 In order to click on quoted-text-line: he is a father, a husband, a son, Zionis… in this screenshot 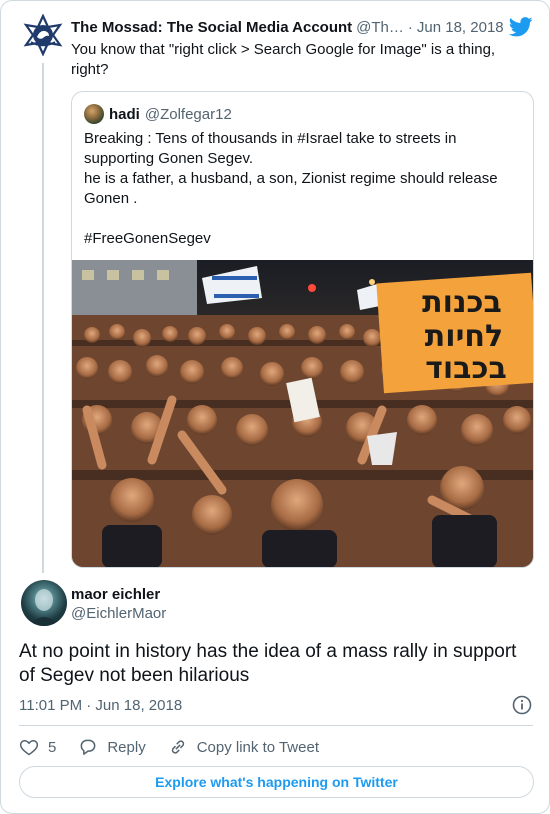, I will do `click(291, 188)`.